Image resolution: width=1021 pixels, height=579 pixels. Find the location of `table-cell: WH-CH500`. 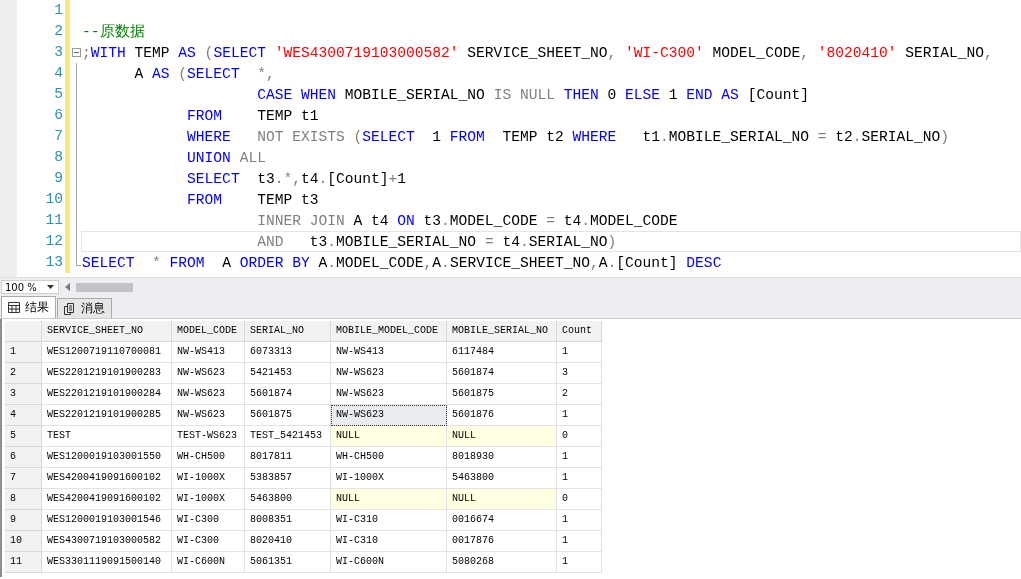

table-cell: WH-CH500 is located at coordinates (208, 457).